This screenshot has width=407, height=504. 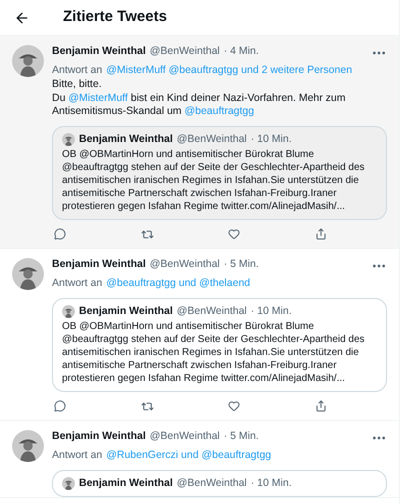 What do you see at coordinates (77, 84) in the screenshot?
I see `tweet-text: Bitte, bitte.` at bounding box center [77, 84].